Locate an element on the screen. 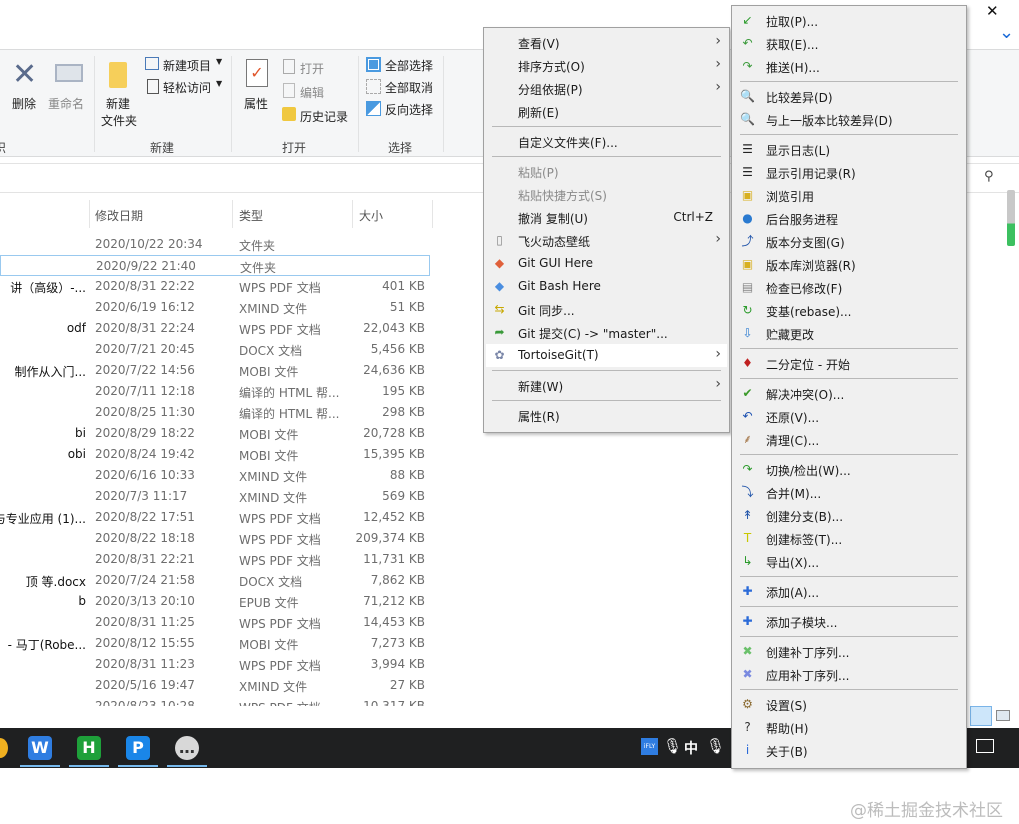  taskbar-app-wps: W is located at coordinates (40, 748).